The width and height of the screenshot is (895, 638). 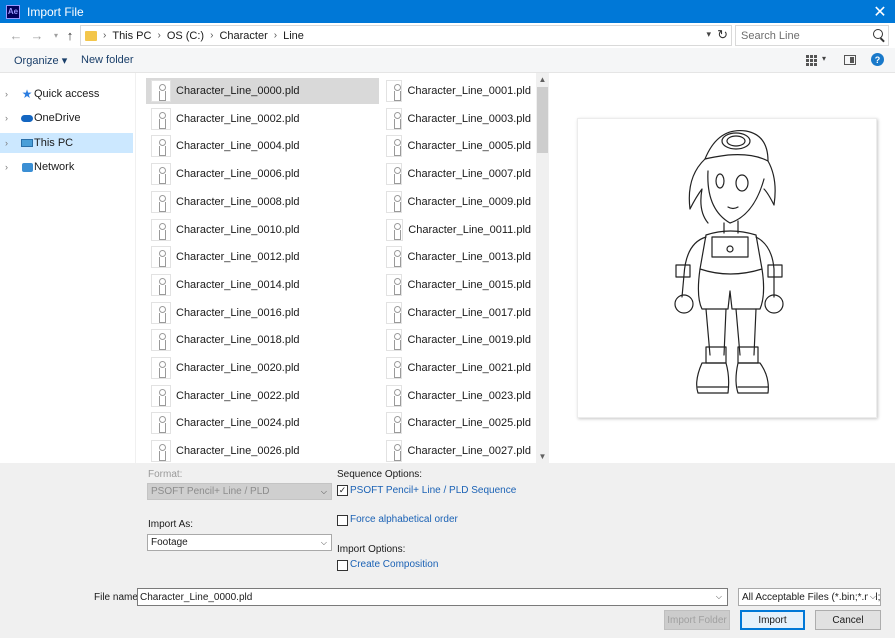 What do you see at coordinates (542, 120) in the screenshot?
I see `scroll-thumb` at bounding box center [542, 120].